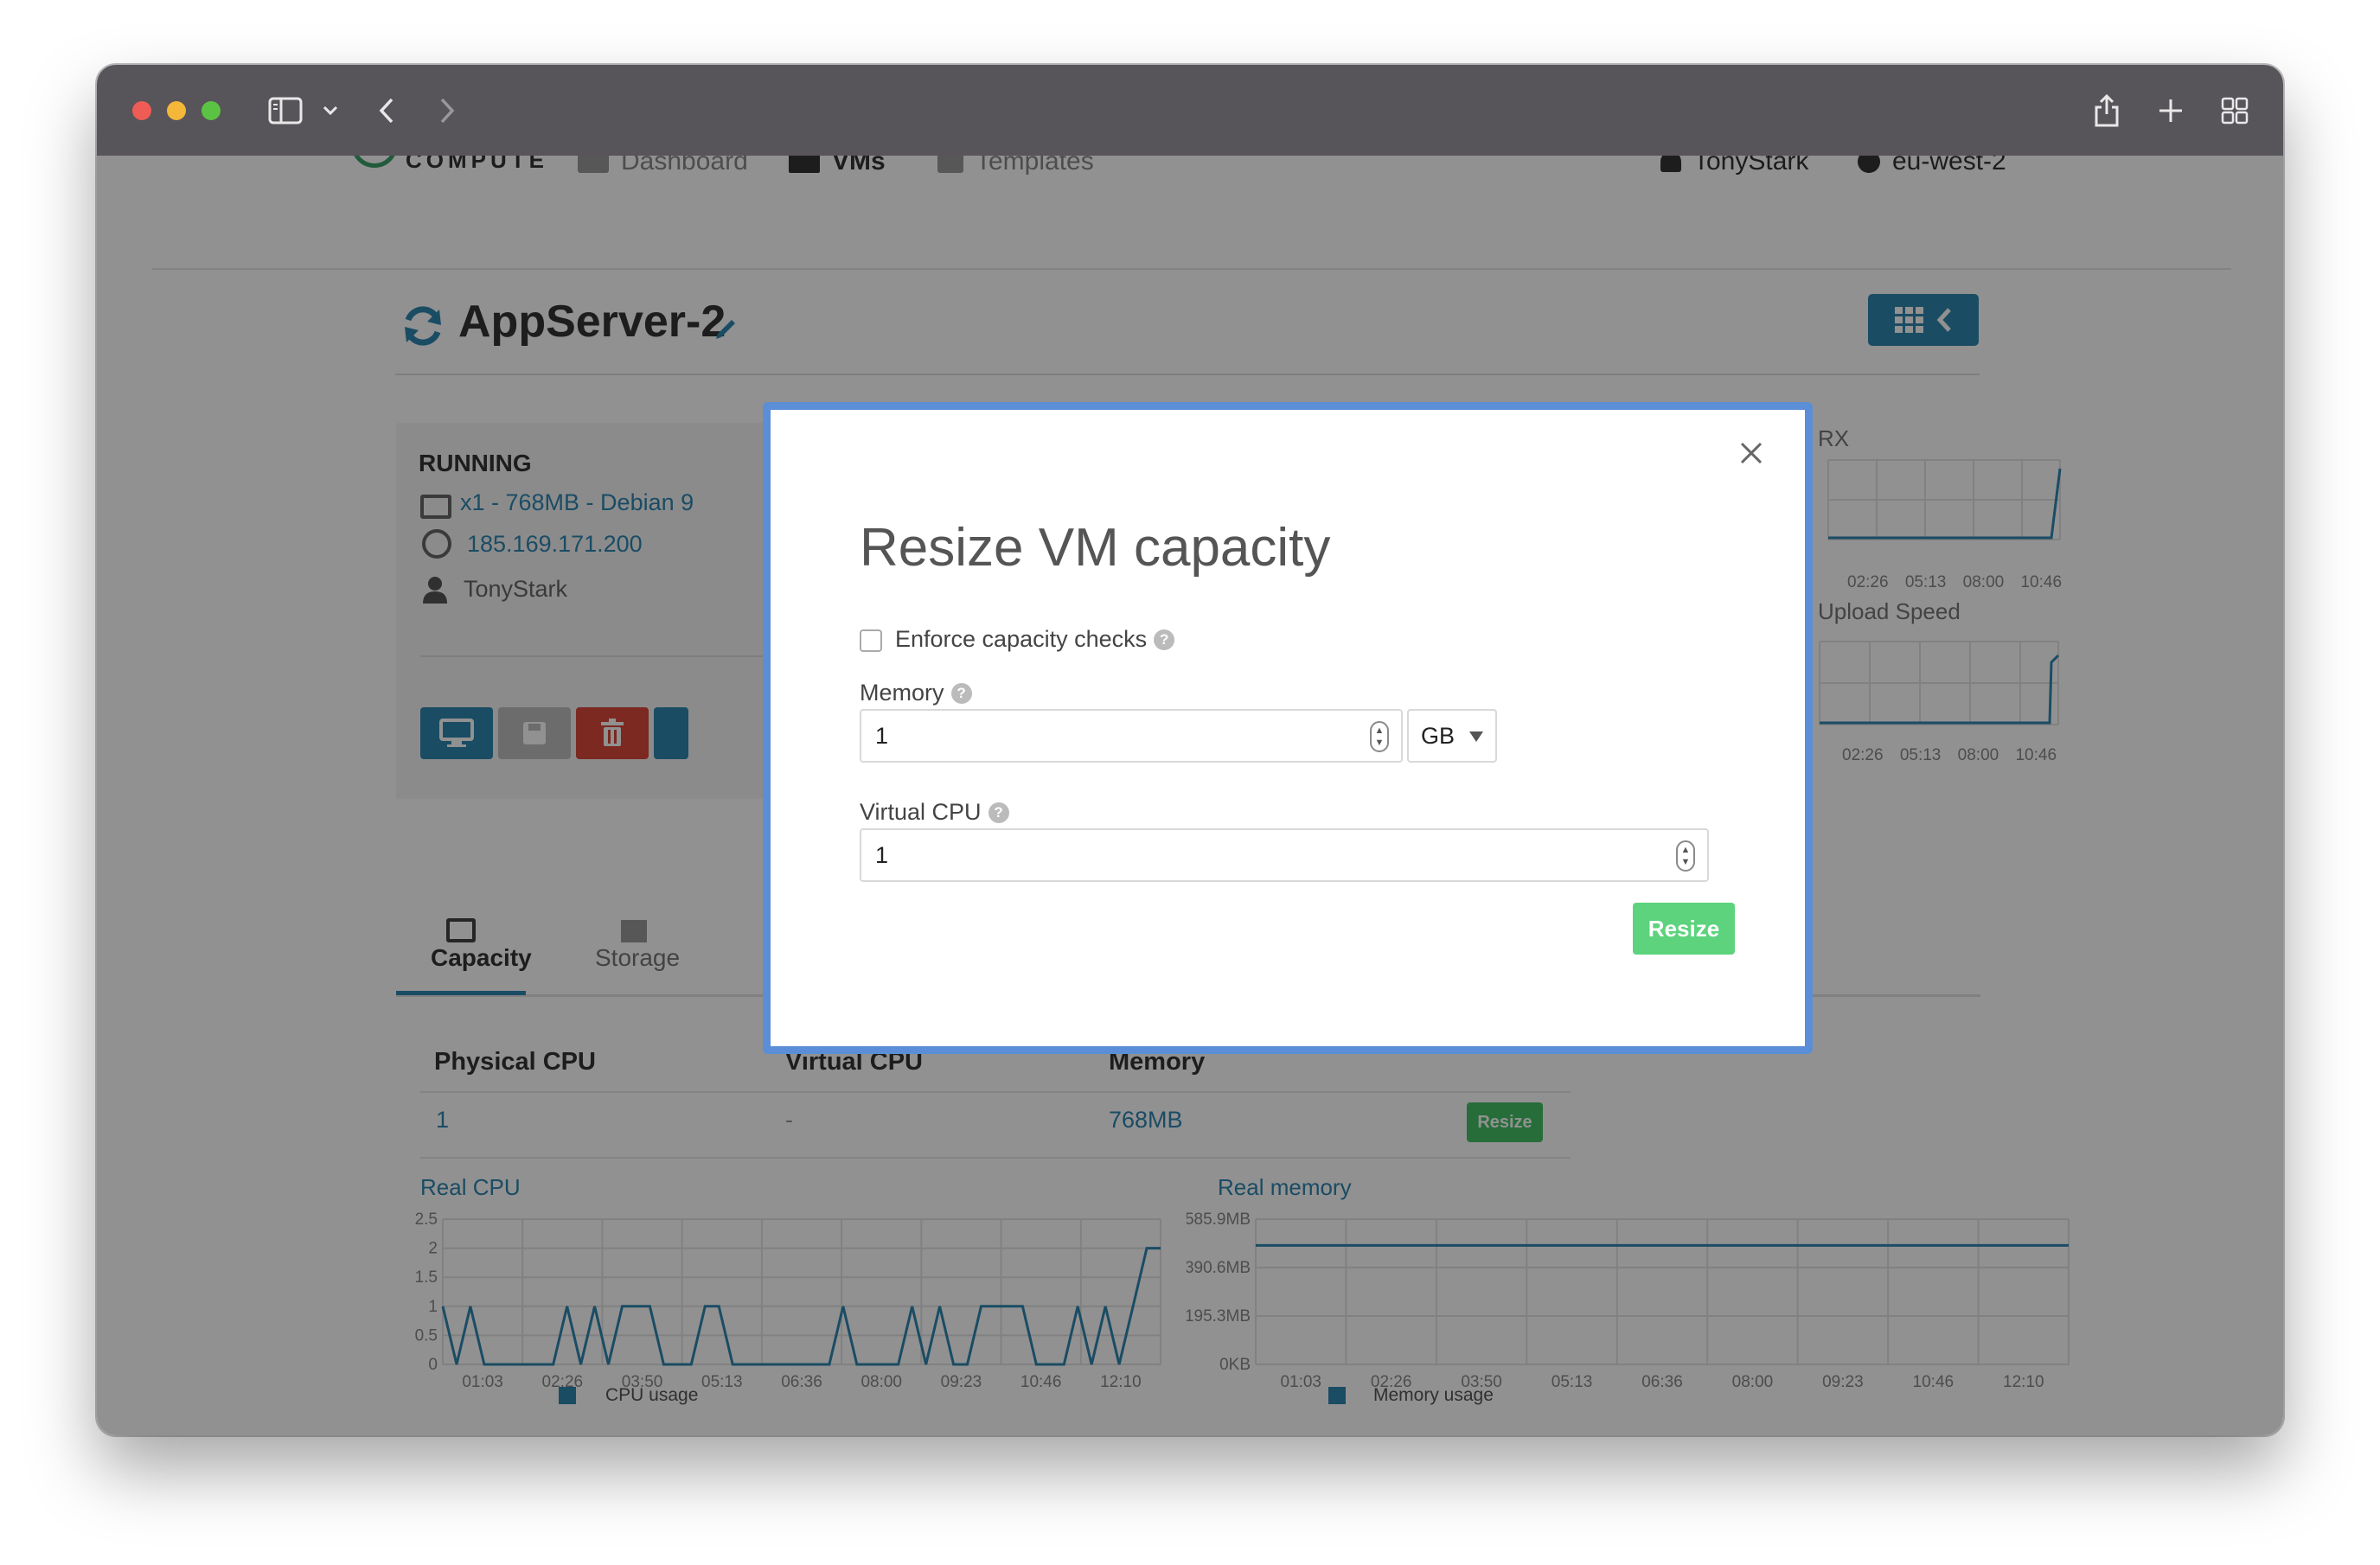 This screenshot has height=1565, width=2380. I want to click on upload-x-tick-1: 05:13, so click(1920, 755).